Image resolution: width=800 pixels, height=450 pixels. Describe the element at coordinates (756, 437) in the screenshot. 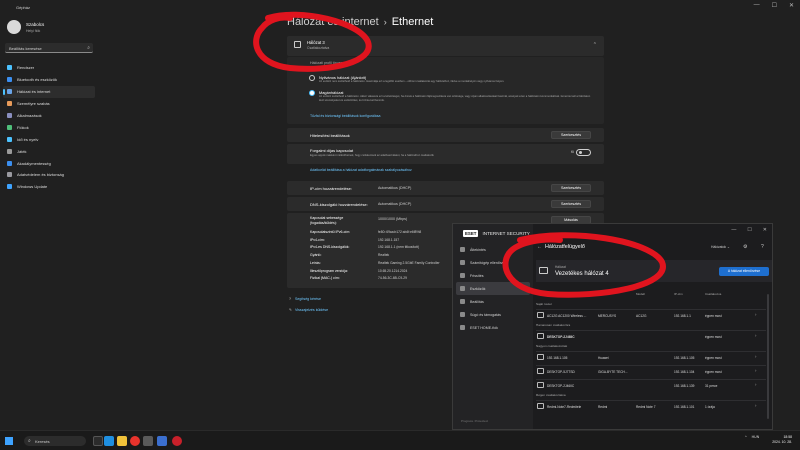

I see `language-indicator: HUN` at that location.